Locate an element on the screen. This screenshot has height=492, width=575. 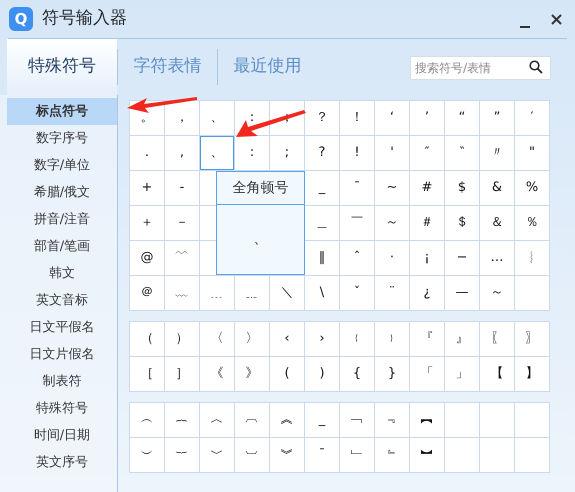
symbol-cell: \ is located at coordinates (322, 293).